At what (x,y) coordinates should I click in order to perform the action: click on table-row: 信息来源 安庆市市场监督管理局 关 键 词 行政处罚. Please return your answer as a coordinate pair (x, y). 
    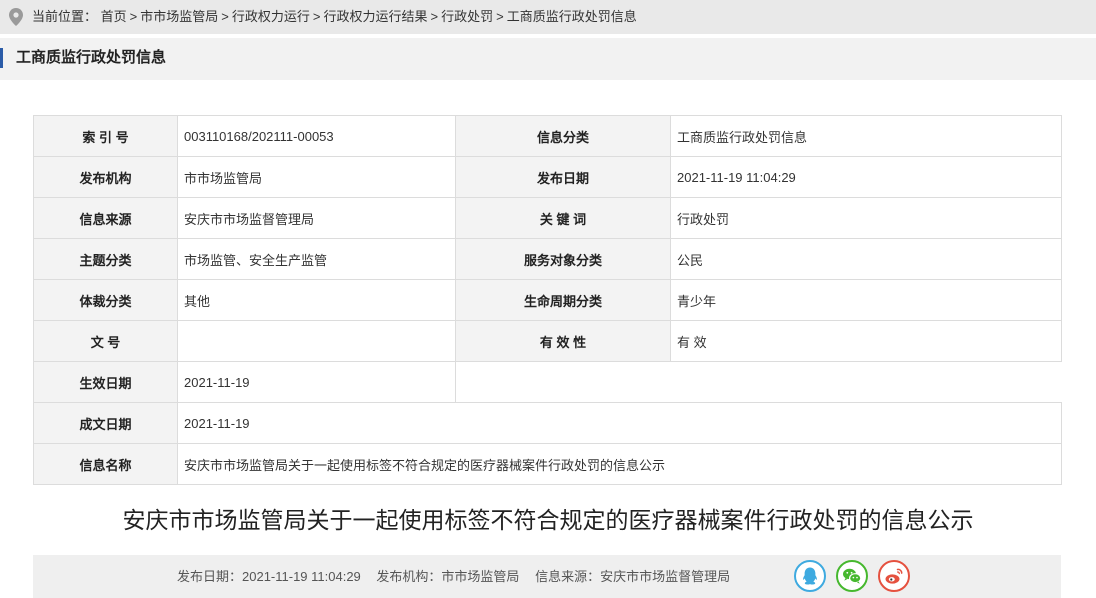
    Looking at the image, I should click on (547, 218).